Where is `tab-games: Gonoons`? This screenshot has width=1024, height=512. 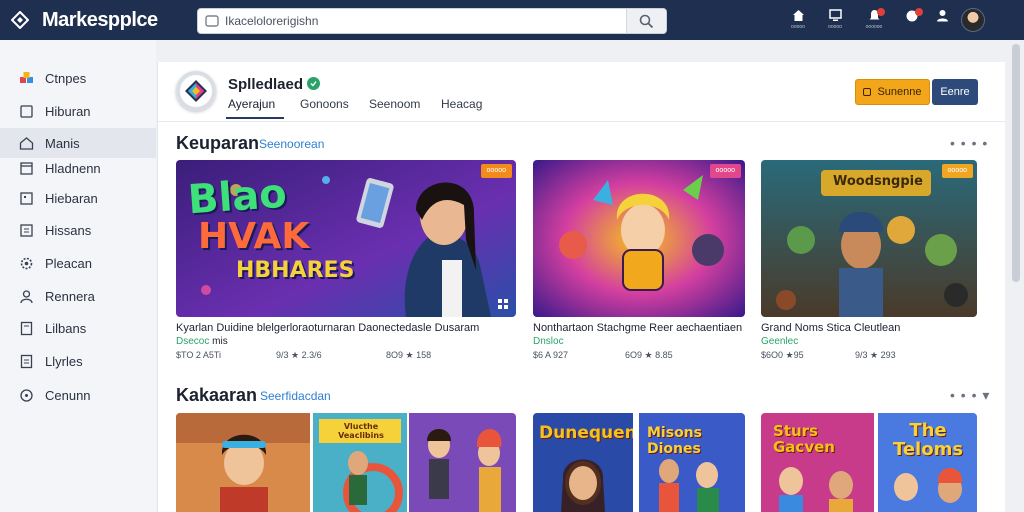
tab-games: Gonoons is located at coordinates (324, 104).